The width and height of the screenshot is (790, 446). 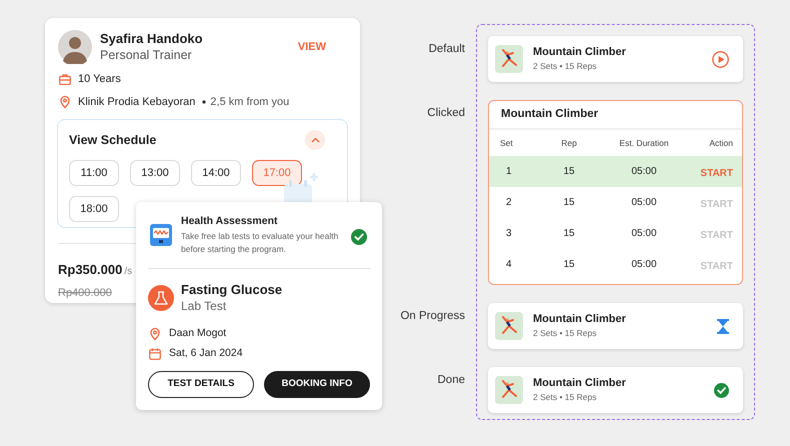 I want to click on assessment-title: Health Assessment, so click(x=229, y=221).